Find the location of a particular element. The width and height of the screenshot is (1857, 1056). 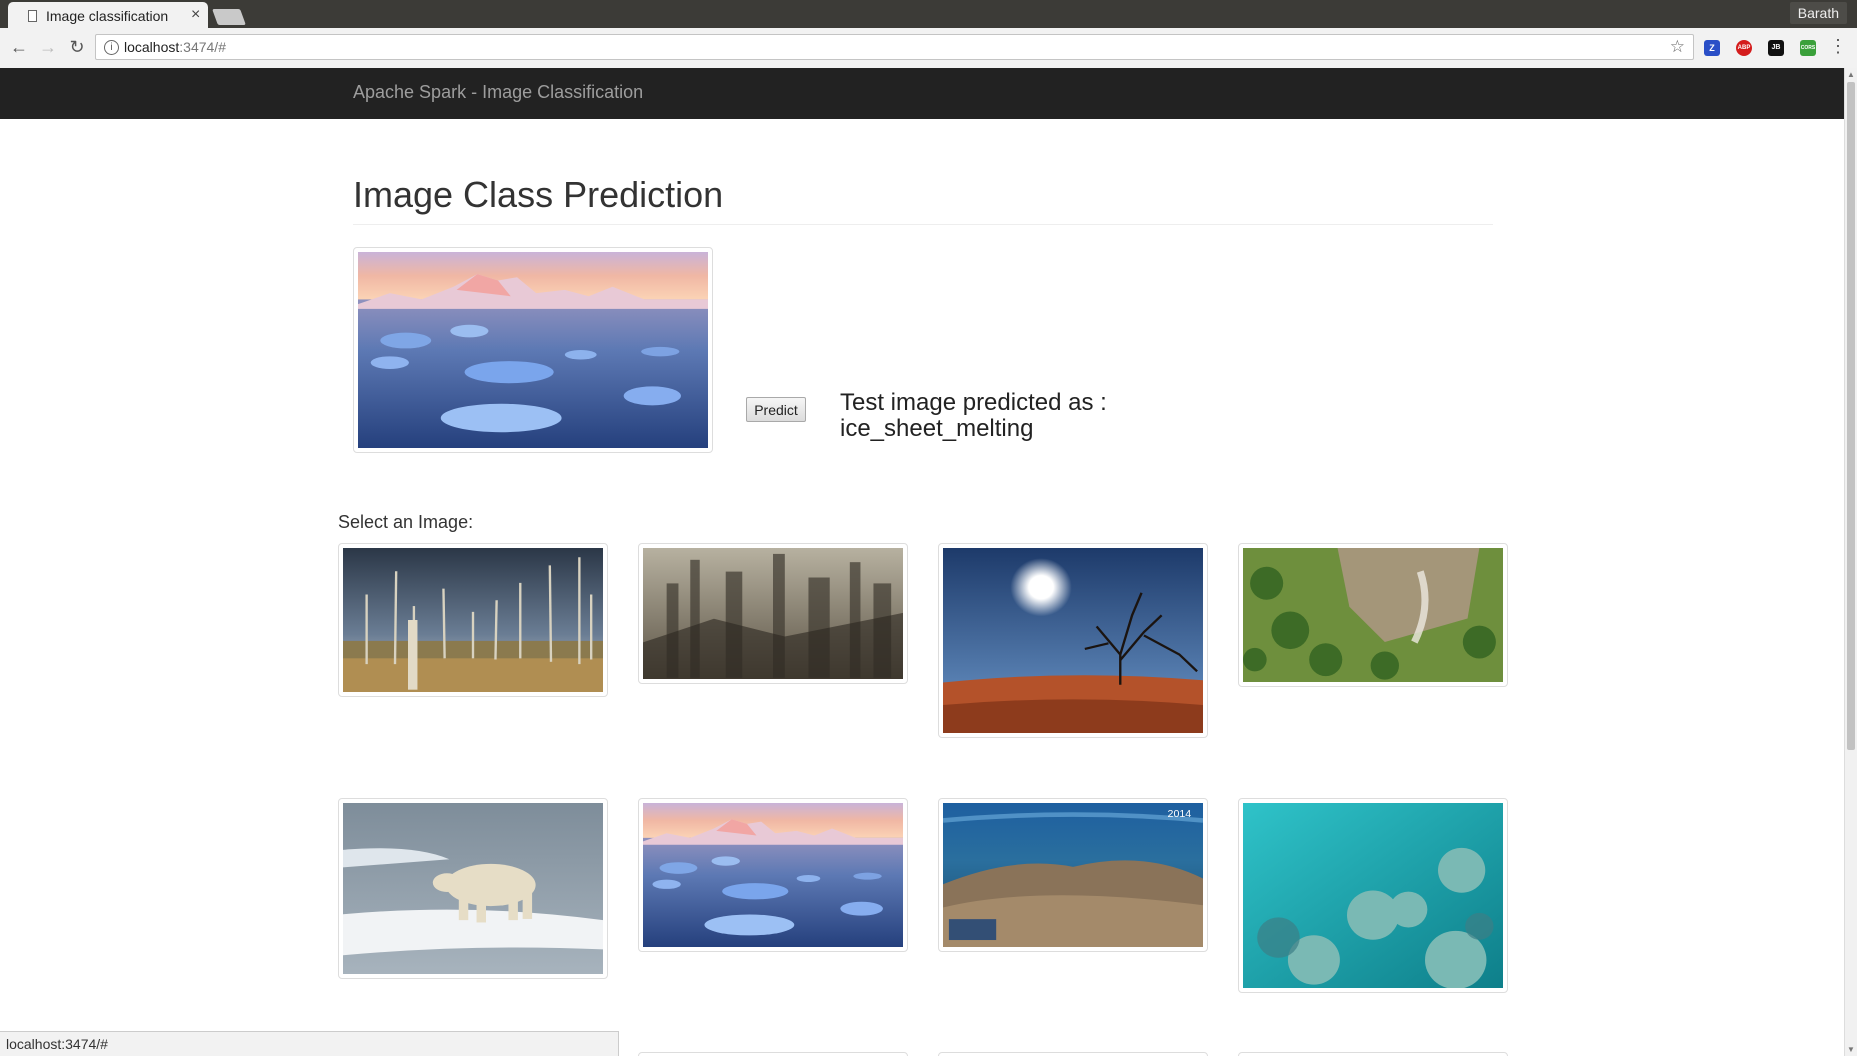

document-icon is located at coordinates (32, 16).